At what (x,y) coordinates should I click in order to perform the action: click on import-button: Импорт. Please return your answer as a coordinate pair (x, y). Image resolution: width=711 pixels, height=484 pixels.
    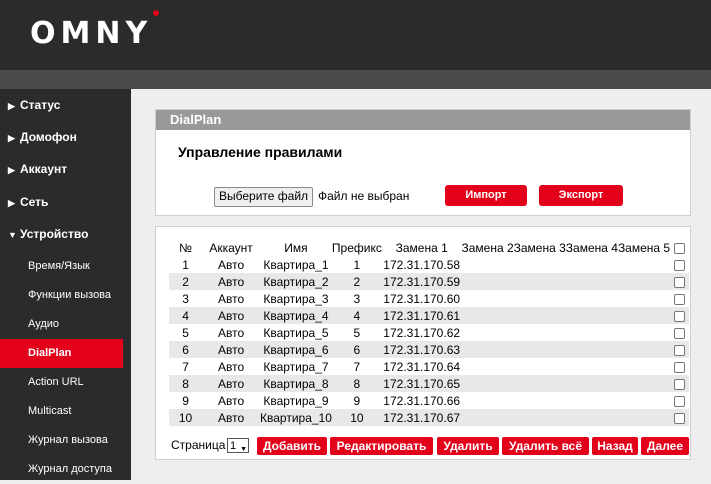
    Looking at the image, I should click on (486, 195).